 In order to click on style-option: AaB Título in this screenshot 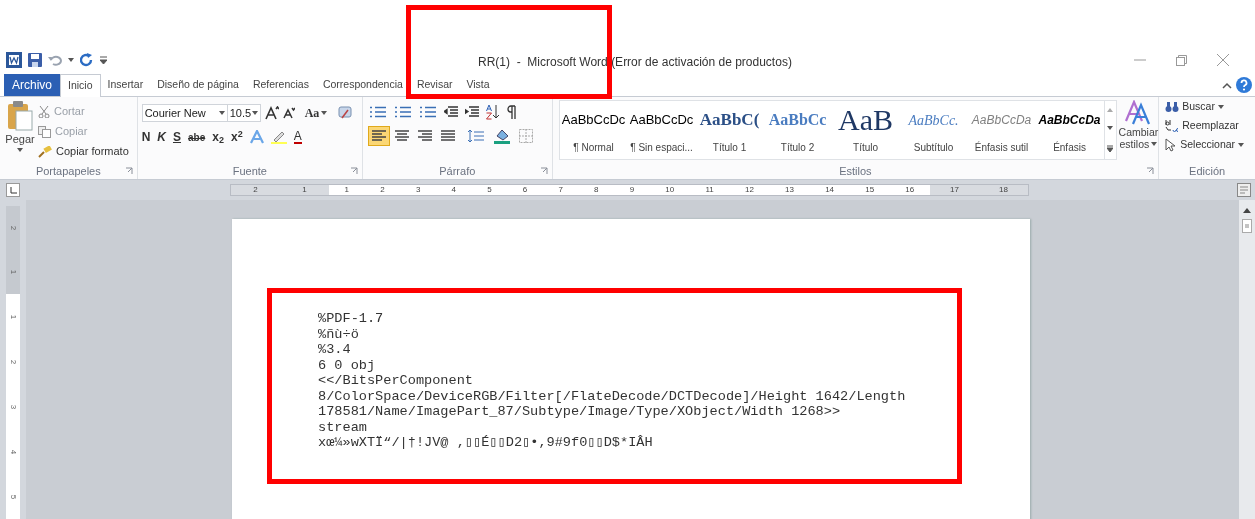, I will do `click(865, 130)`.